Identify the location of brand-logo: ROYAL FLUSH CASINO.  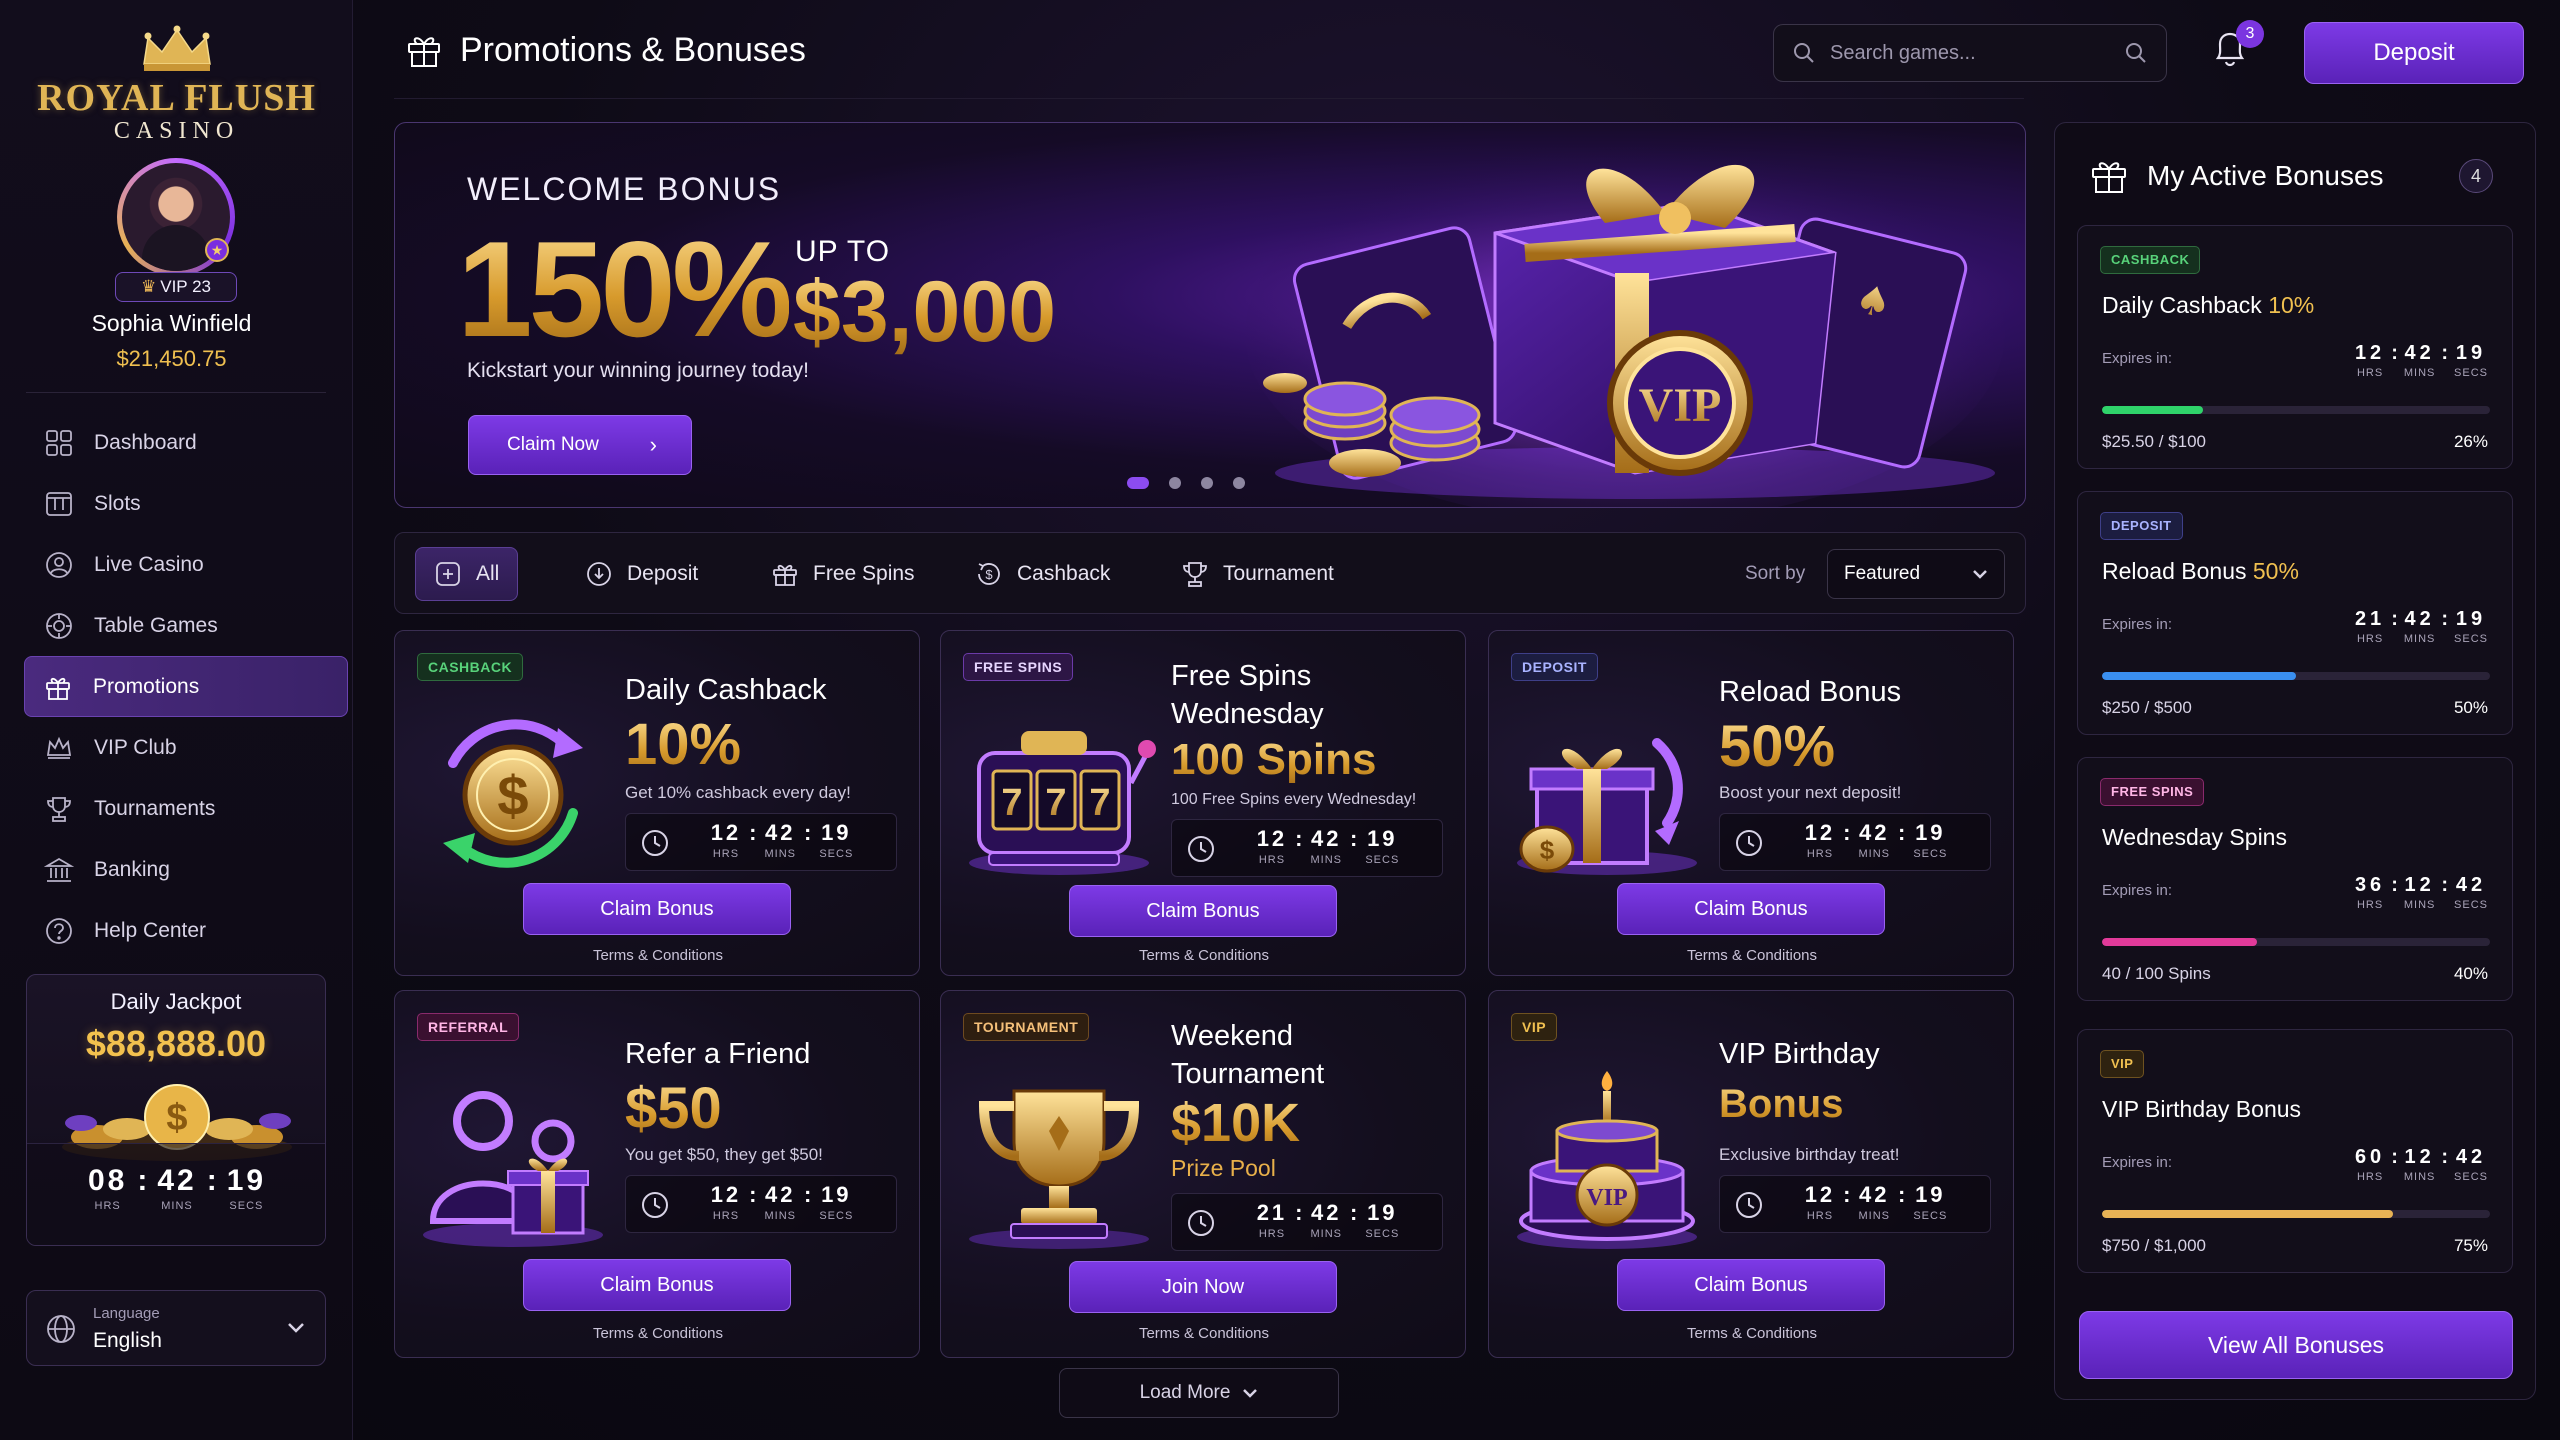
(176, 84).